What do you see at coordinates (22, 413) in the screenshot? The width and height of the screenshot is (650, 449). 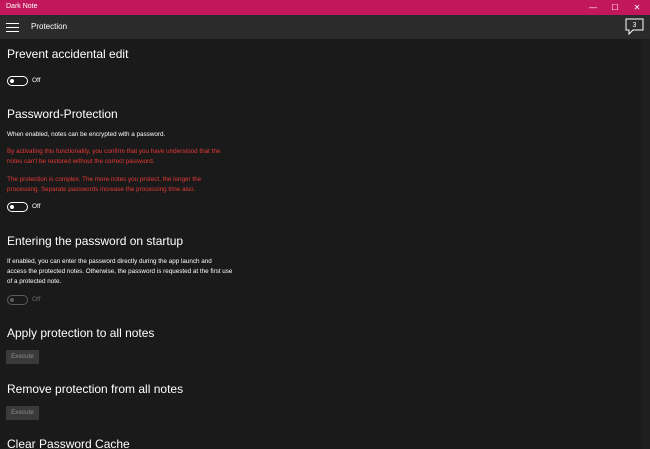 I see `remove-all-execute-button: Execute` at bounding box center [22, 413].